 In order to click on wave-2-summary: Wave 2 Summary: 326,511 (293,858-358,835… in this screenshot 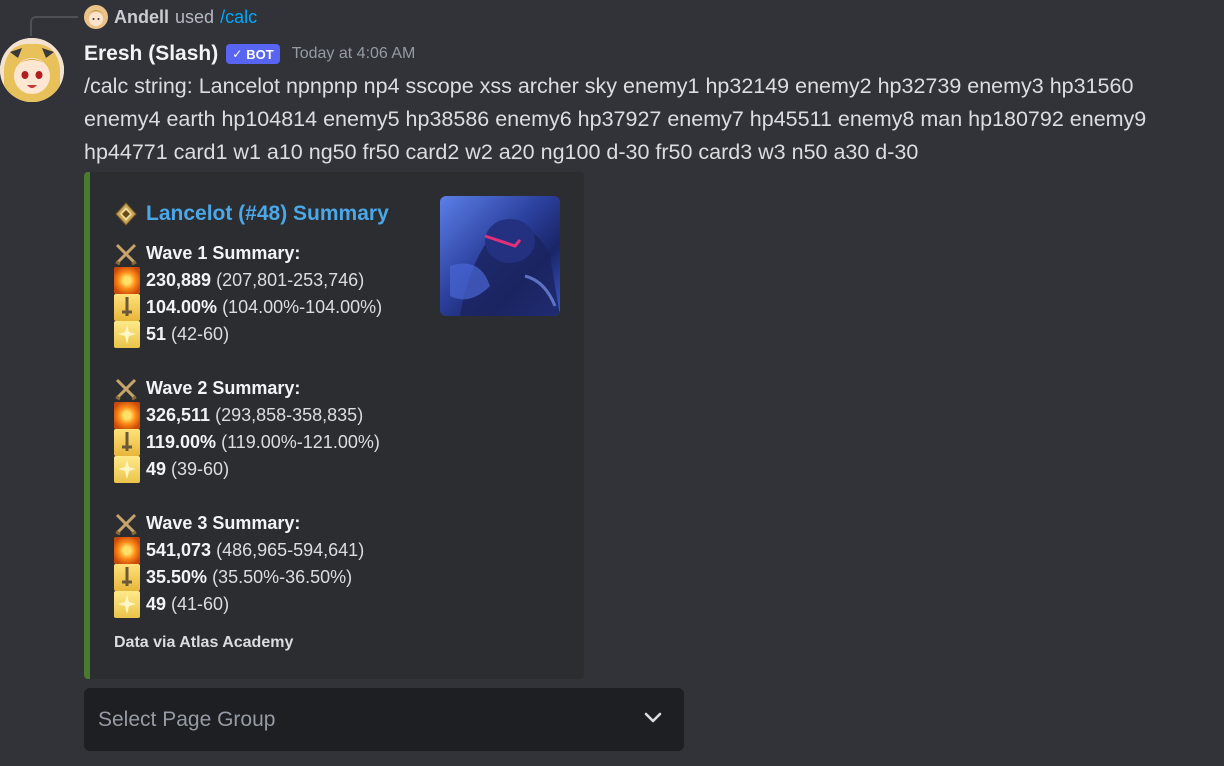, I will do `click(247, 429)`.